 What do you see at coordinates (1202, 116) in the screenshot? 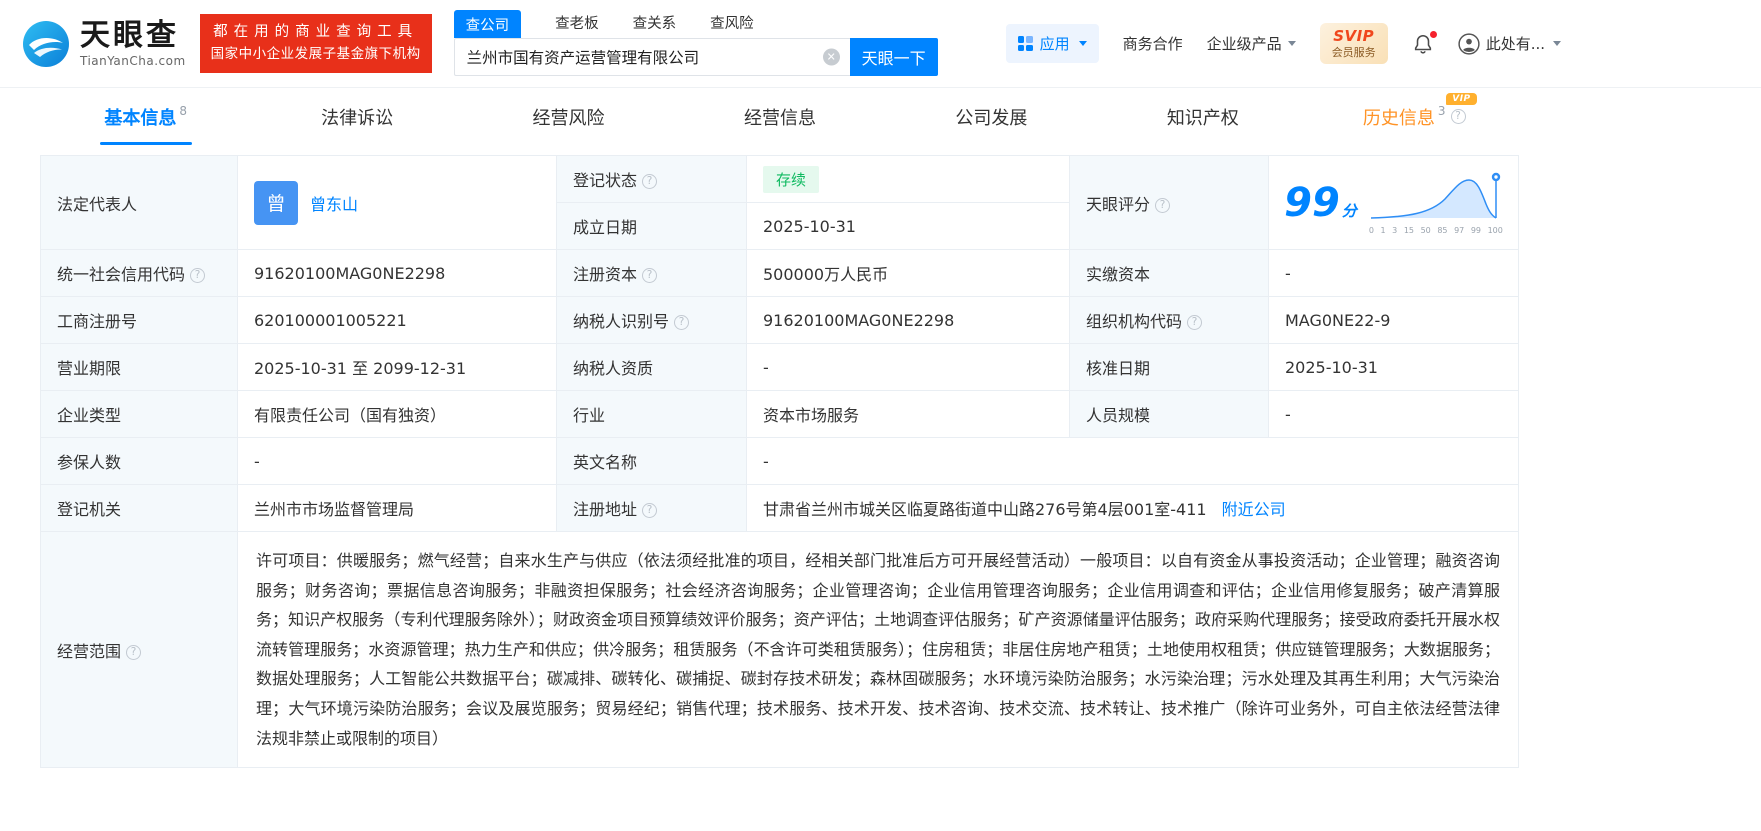
I see `tab-intellectual-property: 知识产权` at bounding box center [1202, 116].